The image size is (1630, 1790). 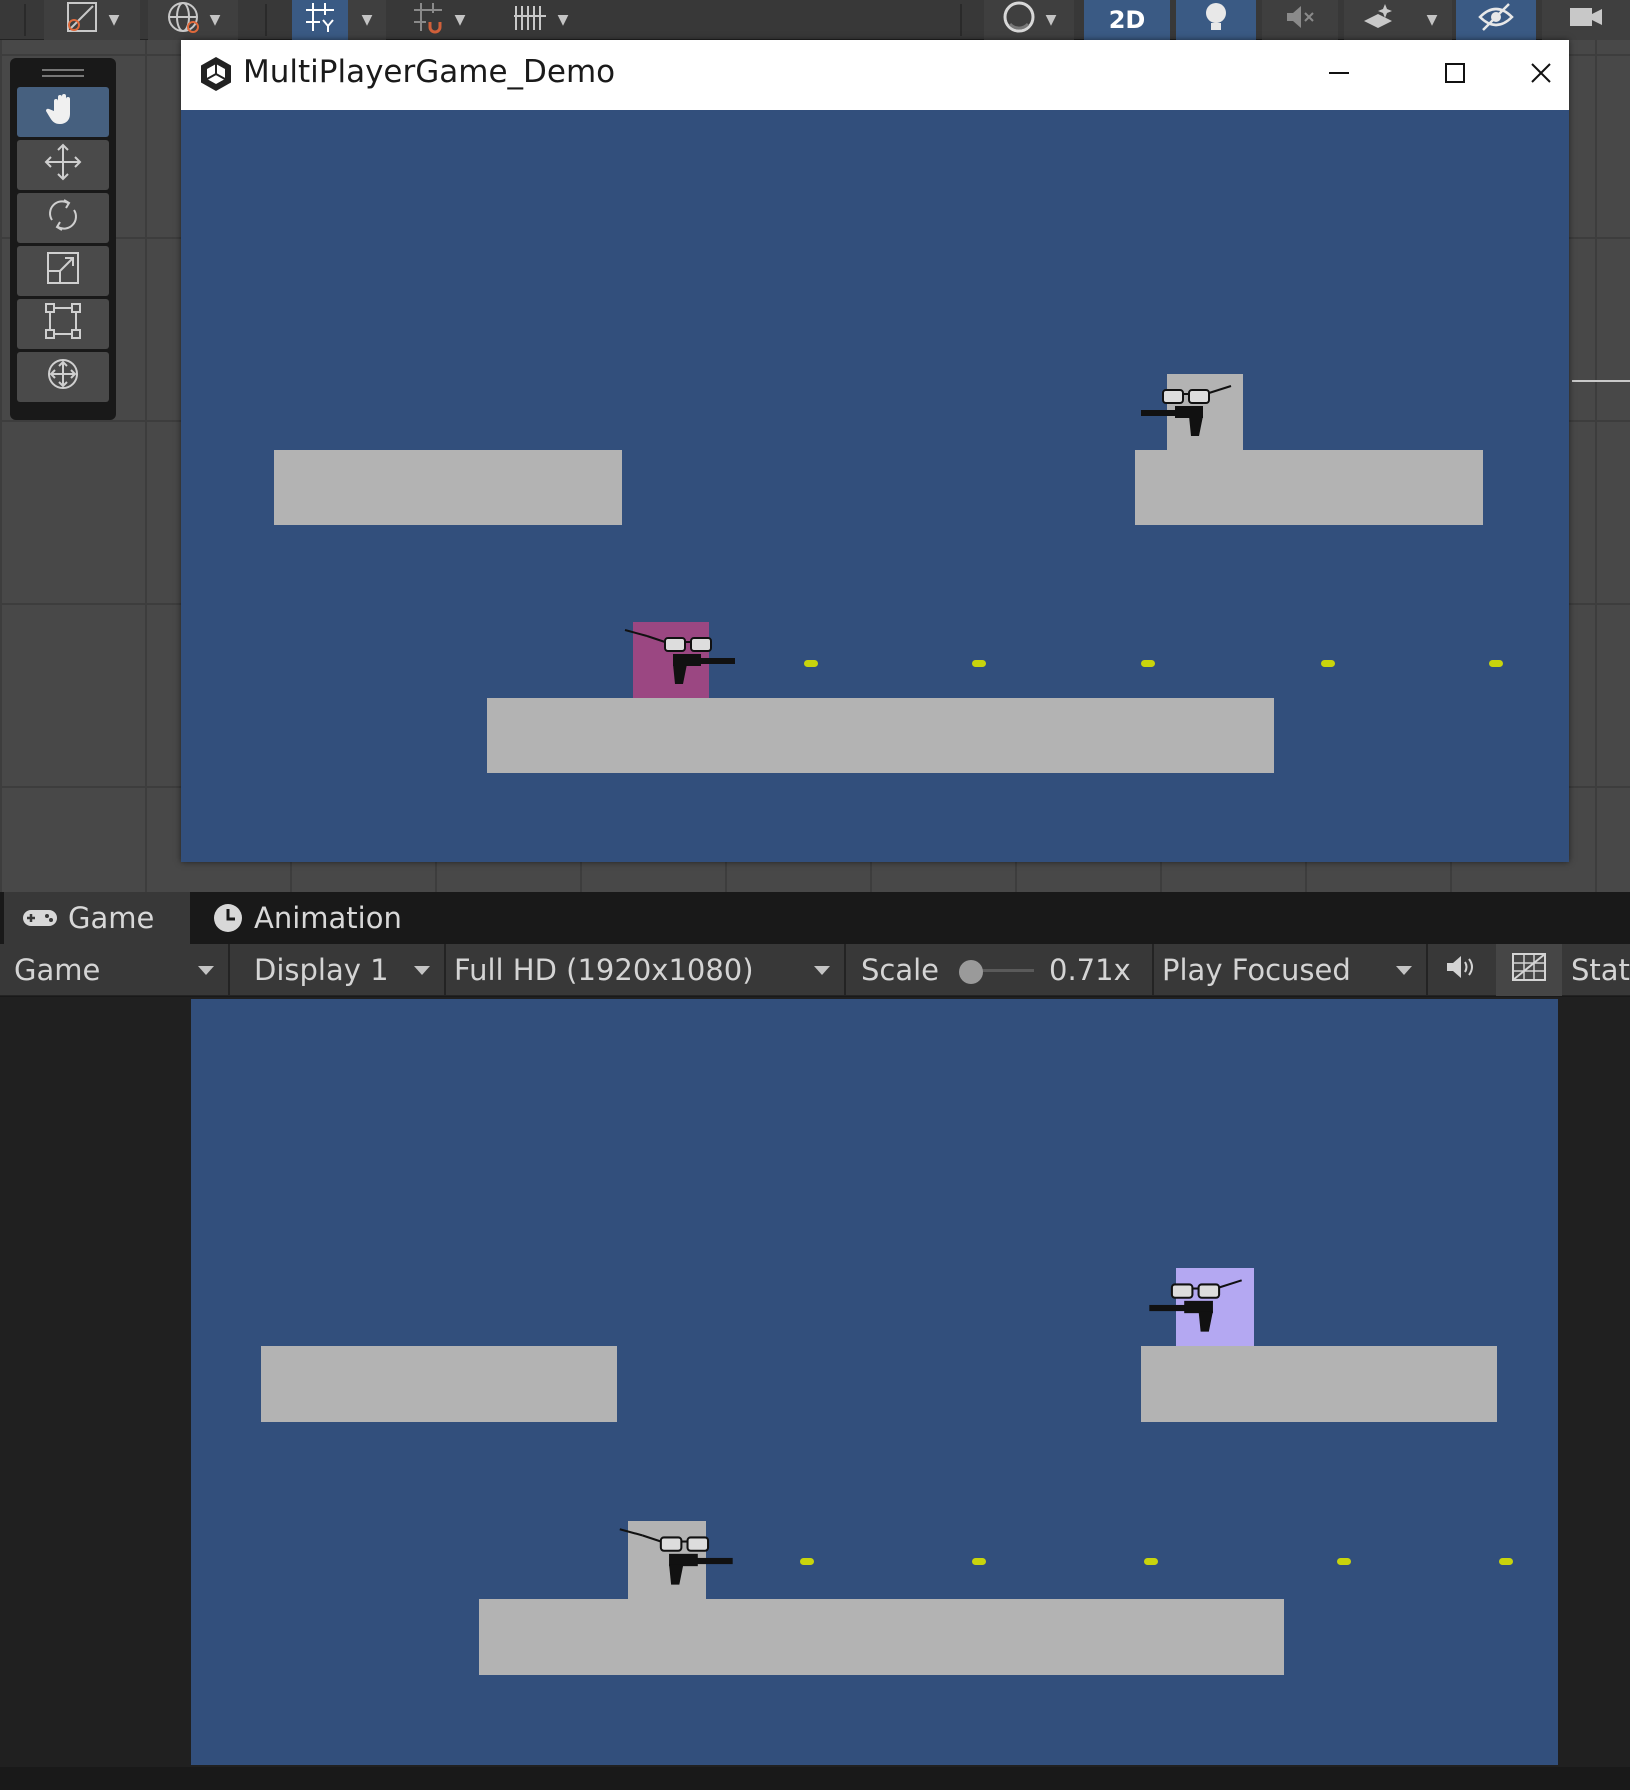 I want to click on play-mode-dropdown: Play Focused, so click(x=1290, y=970).